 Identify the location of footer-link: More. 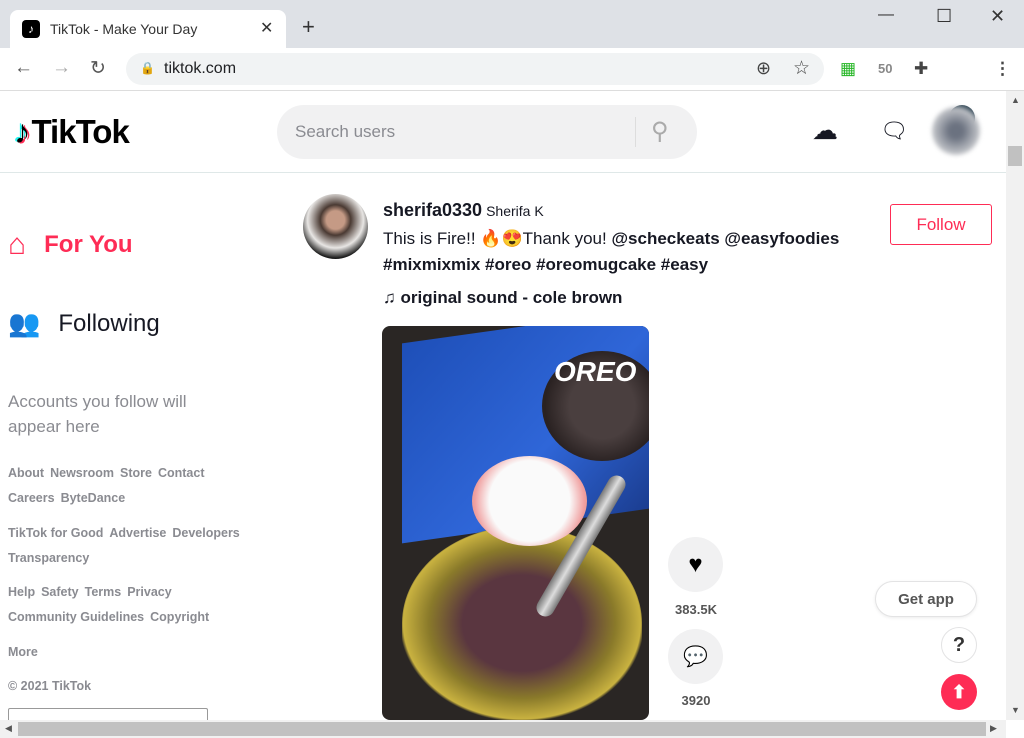
(23, 652).